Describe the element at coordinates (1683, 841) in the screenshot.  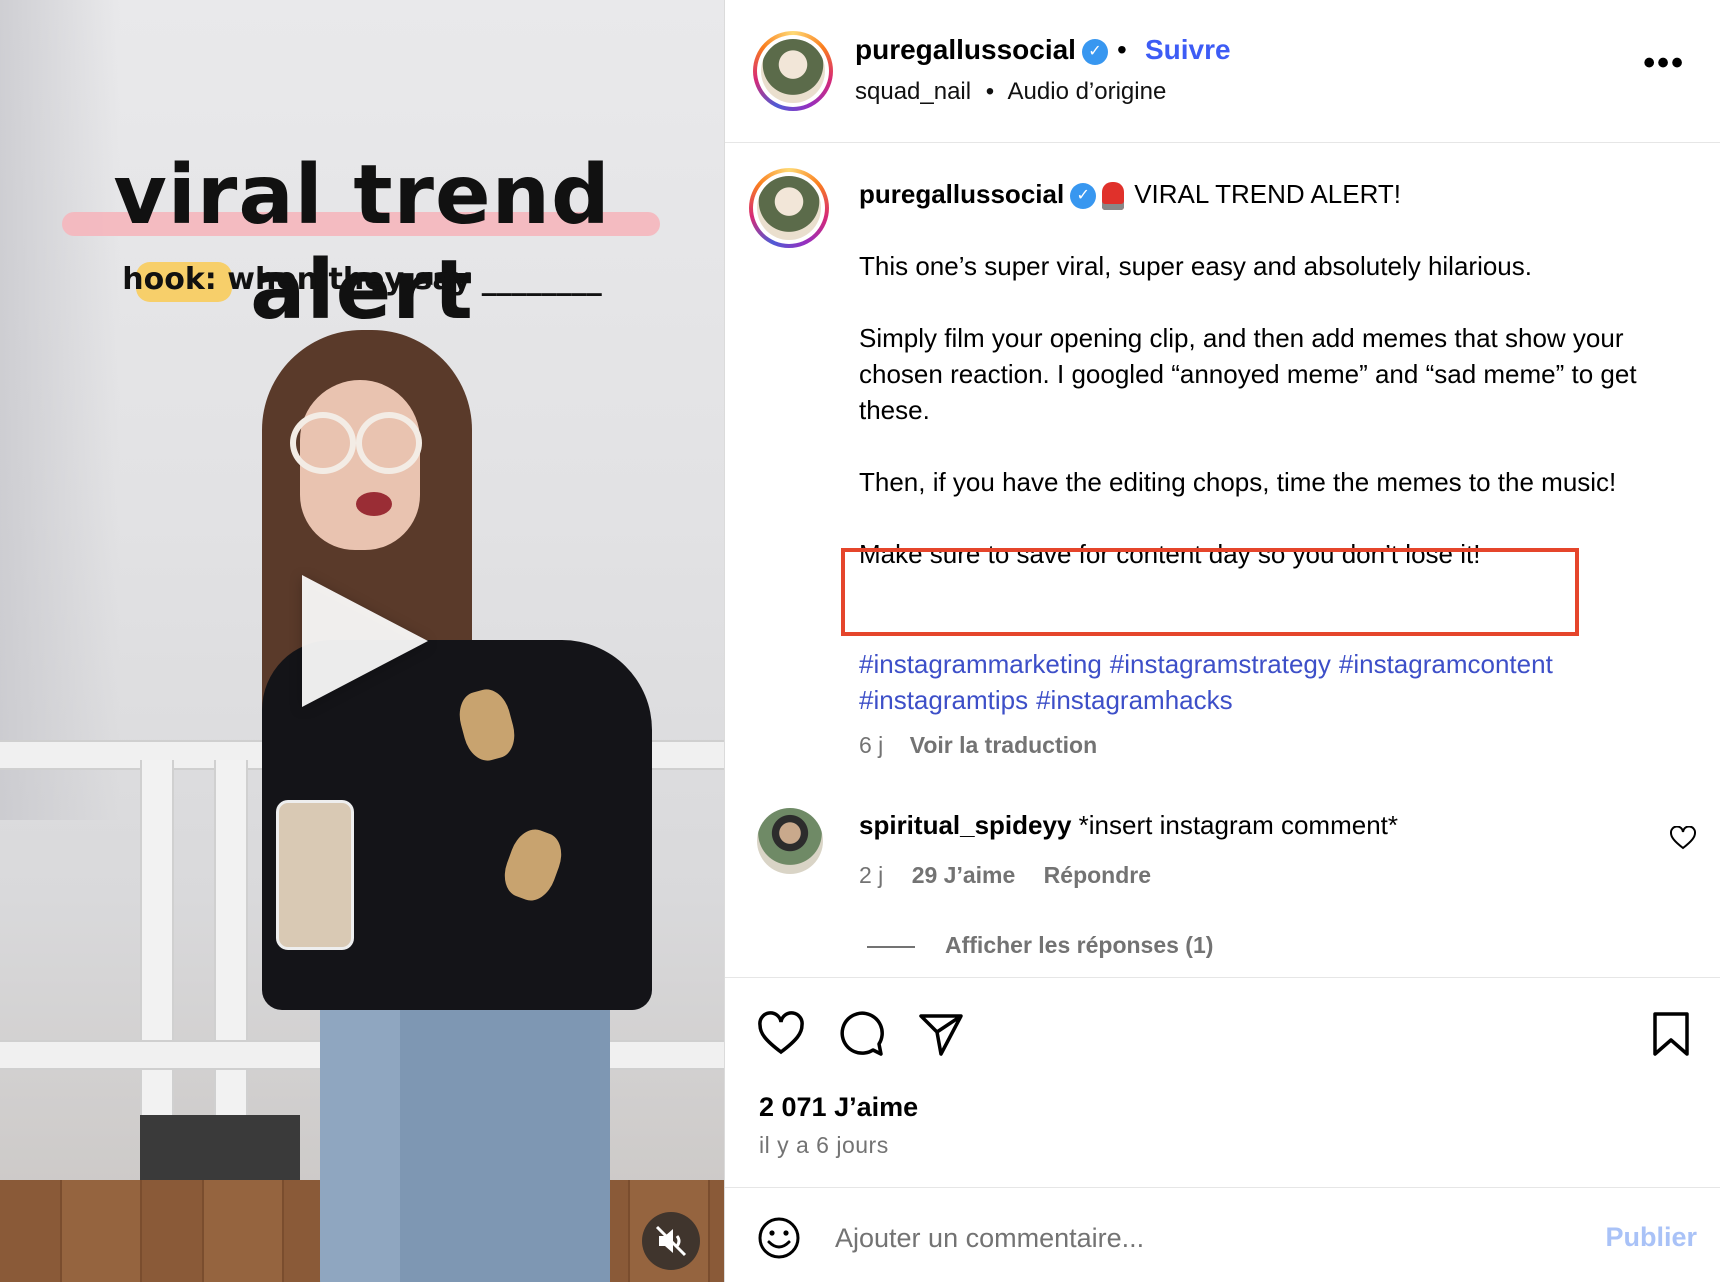
I see `comment-like-icon` at that location.